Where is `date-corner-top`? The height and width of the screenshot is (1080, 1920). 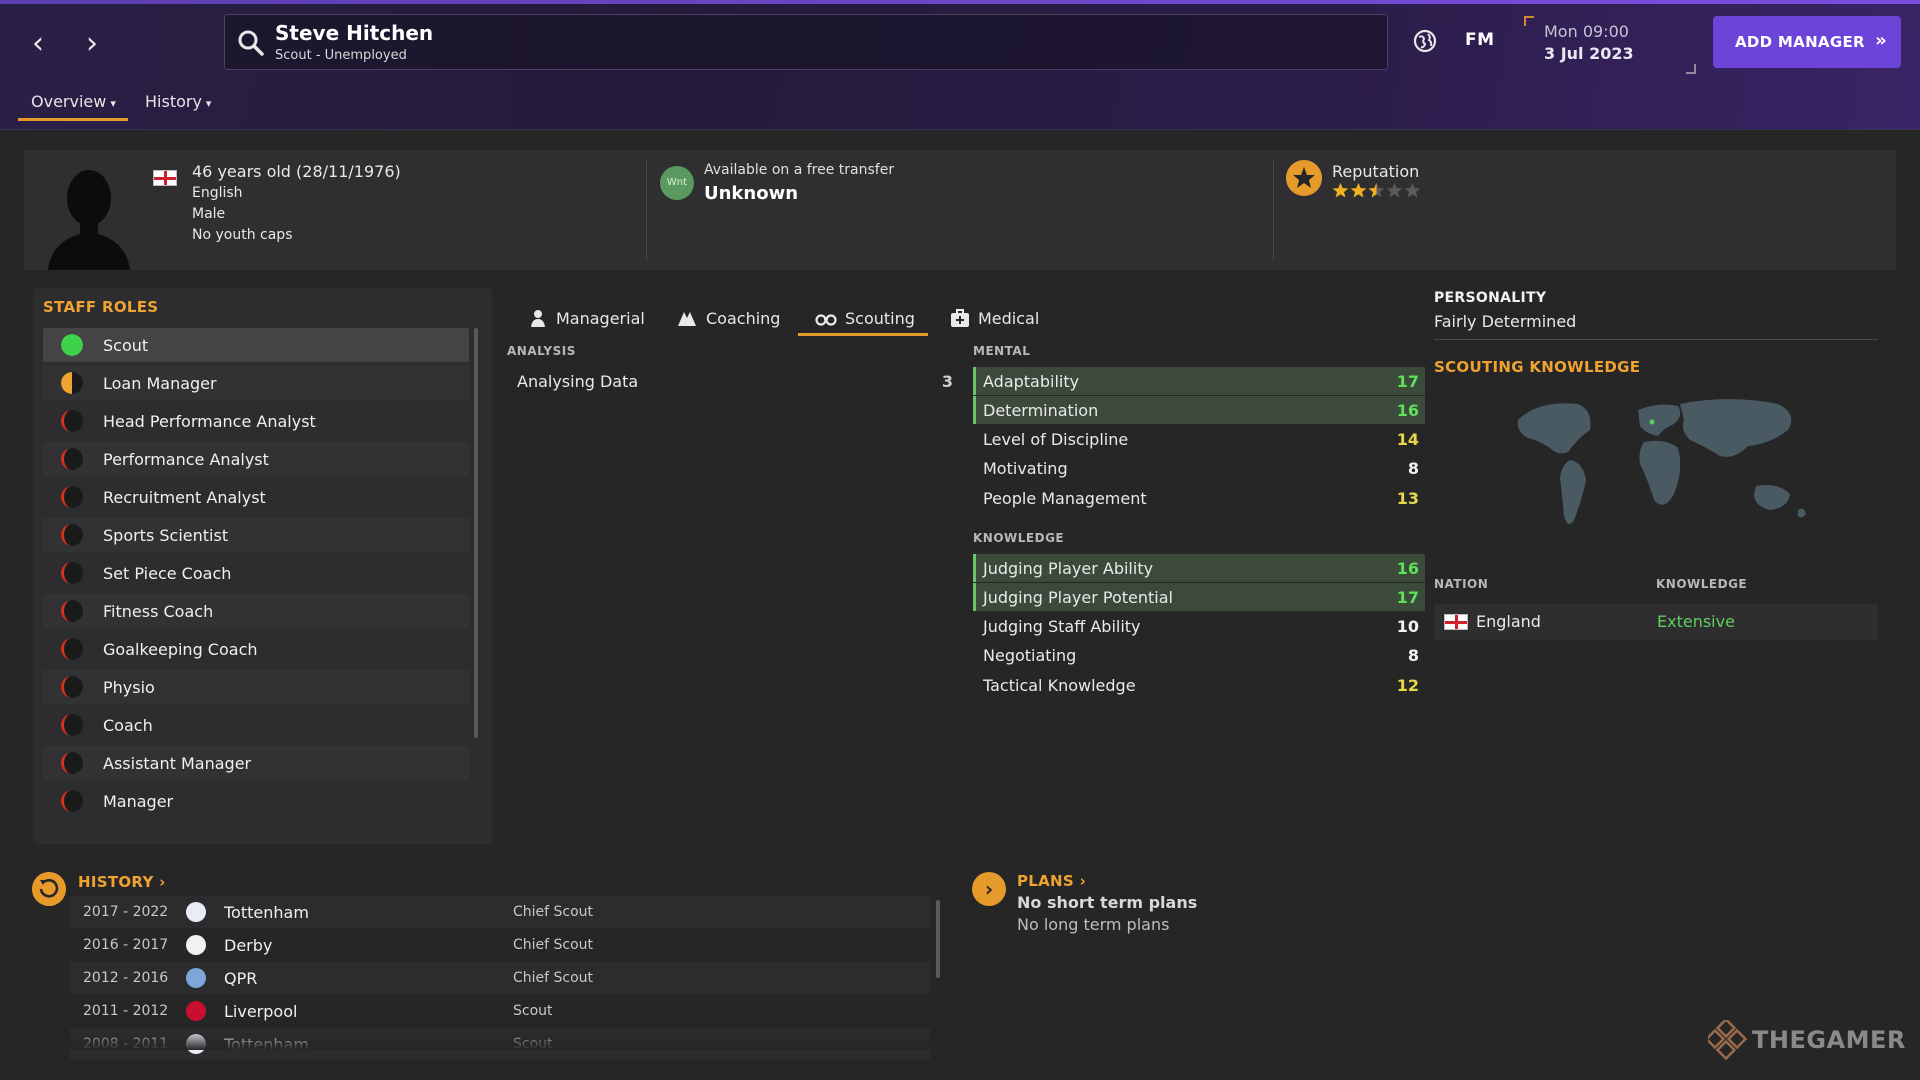 date-corner-top is located at coordinates (1529, 21).